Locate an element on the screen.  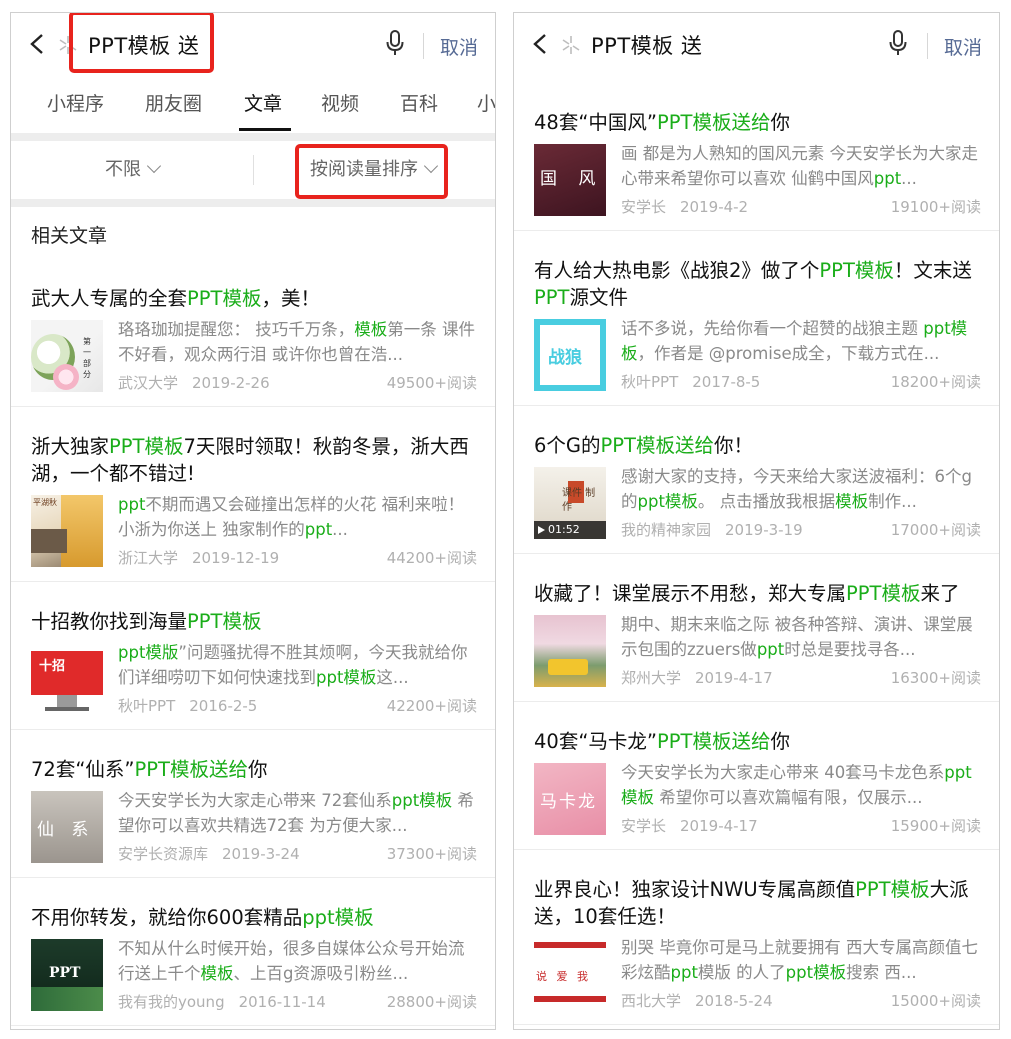
article-title: 40套“马卡龙”PPT模板送给你 is located at coordinates (756, 741).